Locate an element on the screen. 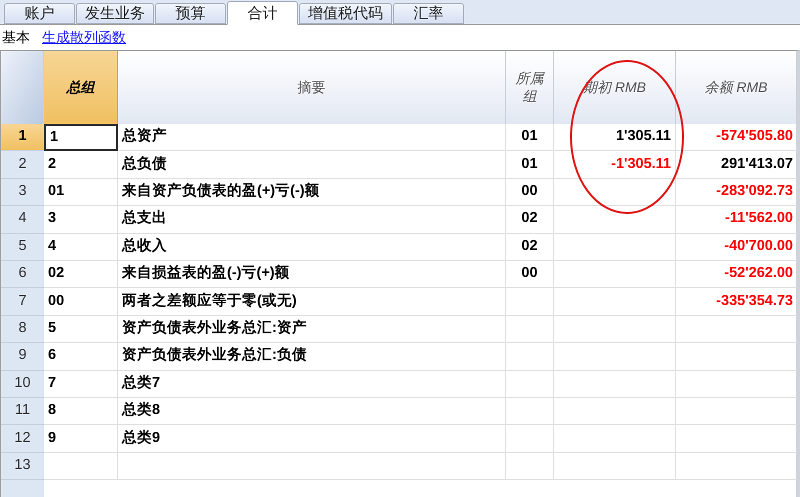 The height and width of the screenshot is (497, 800). tab: 增值税代码 is located at coordinates (345, 13).